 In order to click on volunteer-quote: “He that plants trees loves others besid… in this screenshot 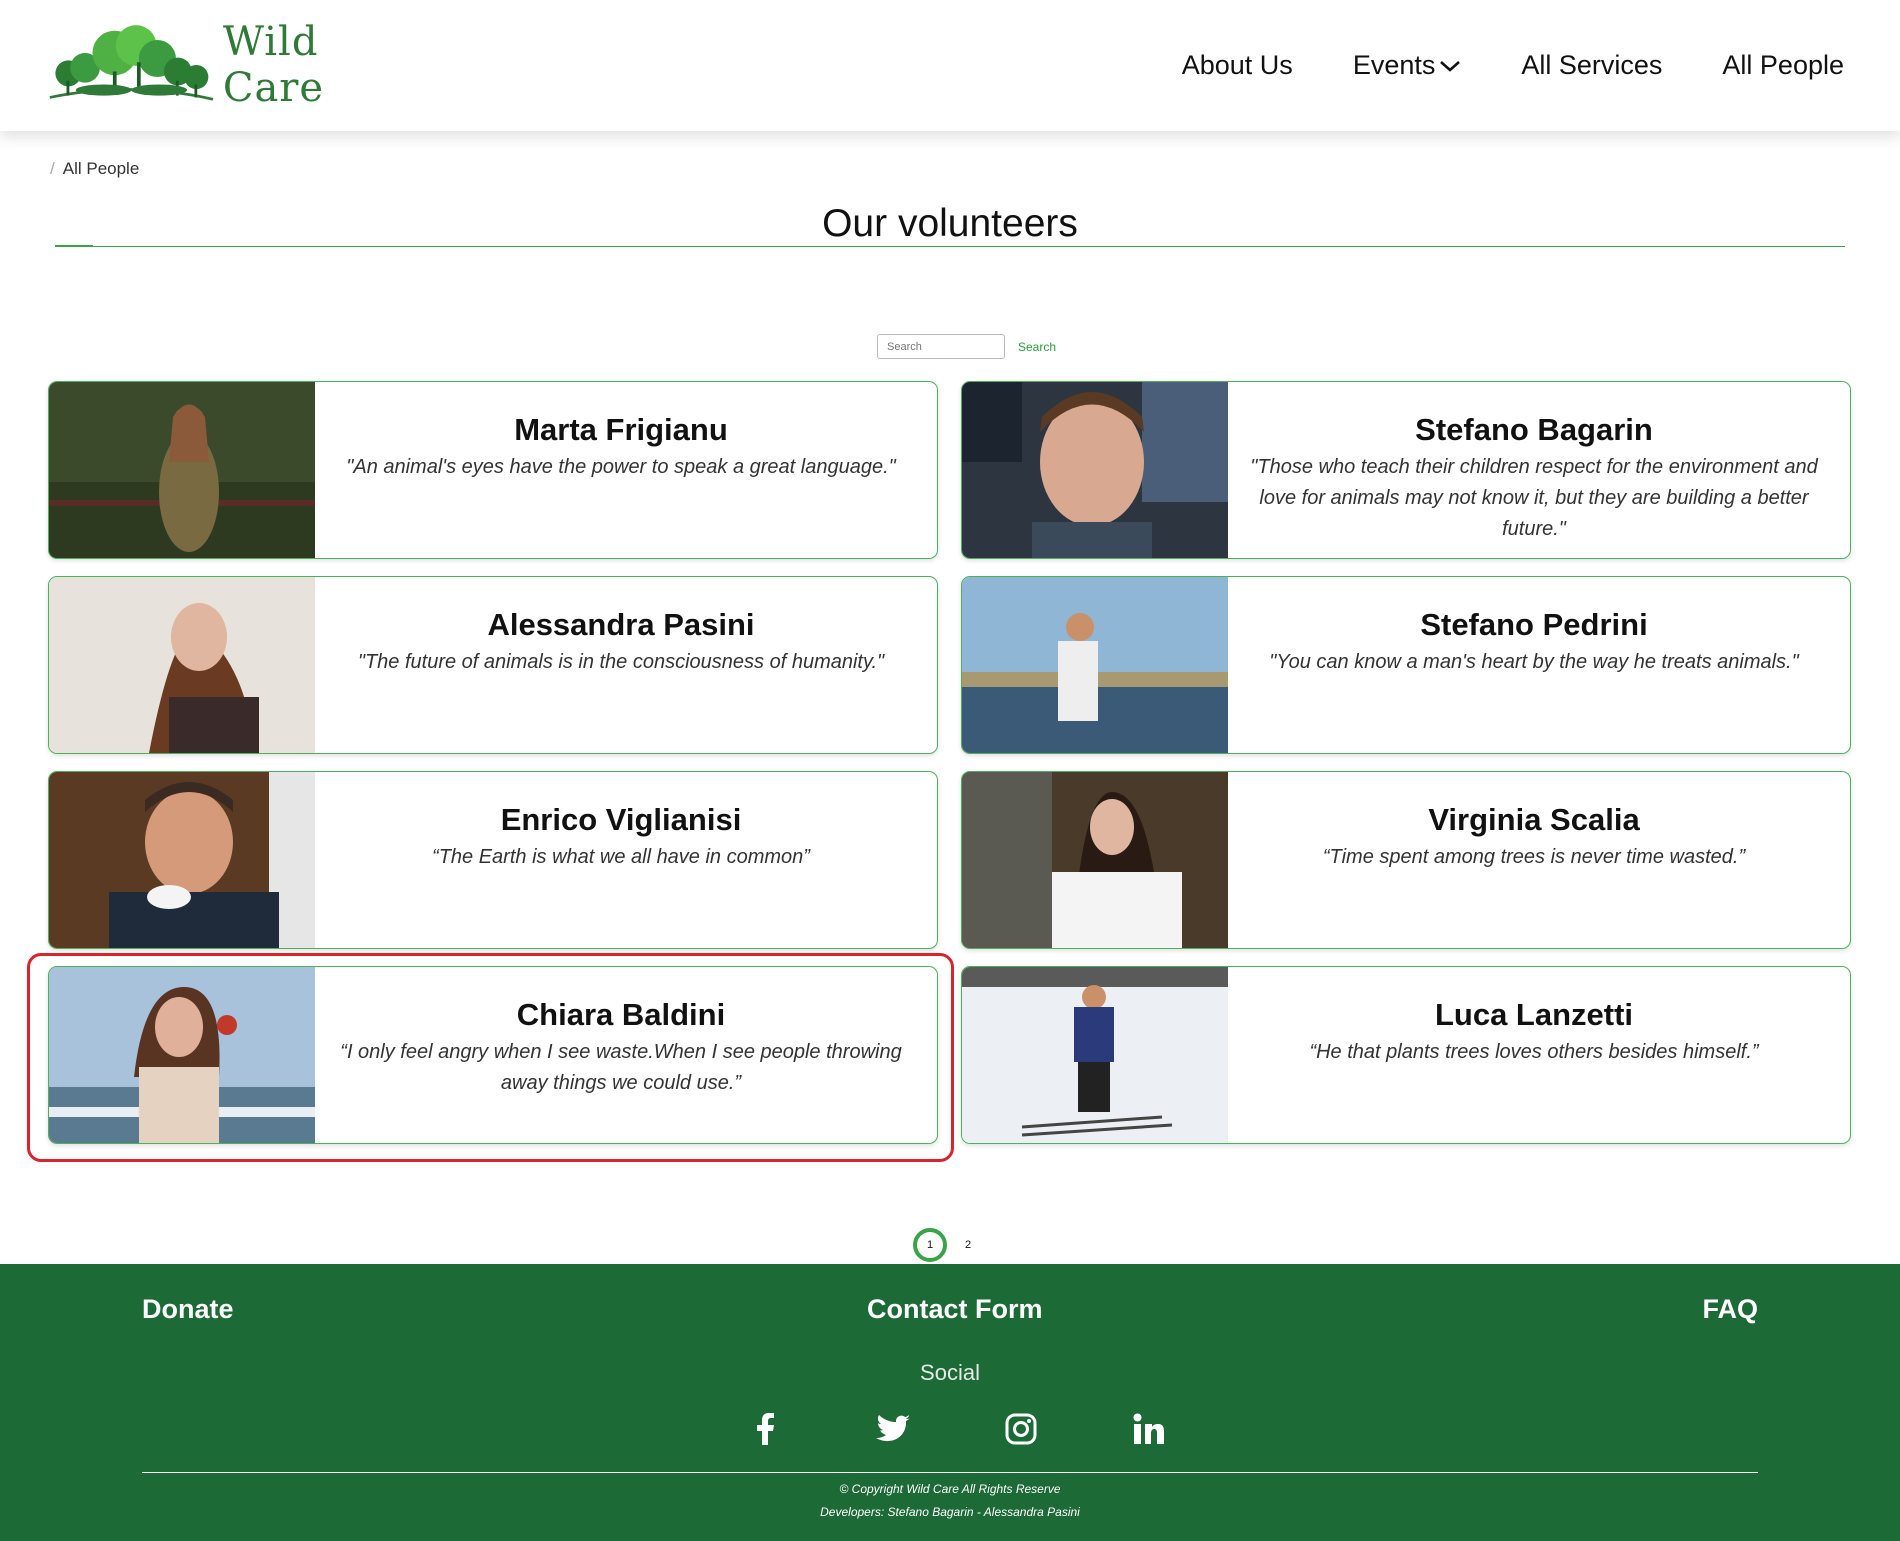, I will do `click(1534, 1052)`.